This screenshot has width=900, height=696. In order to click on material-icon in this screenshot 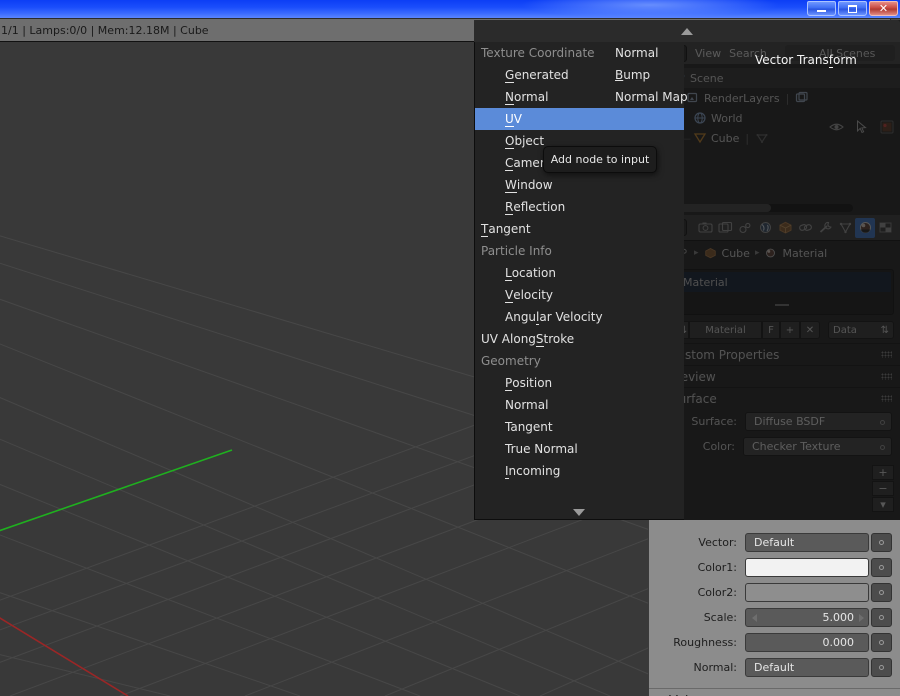, I will do `click(771, 253)`.